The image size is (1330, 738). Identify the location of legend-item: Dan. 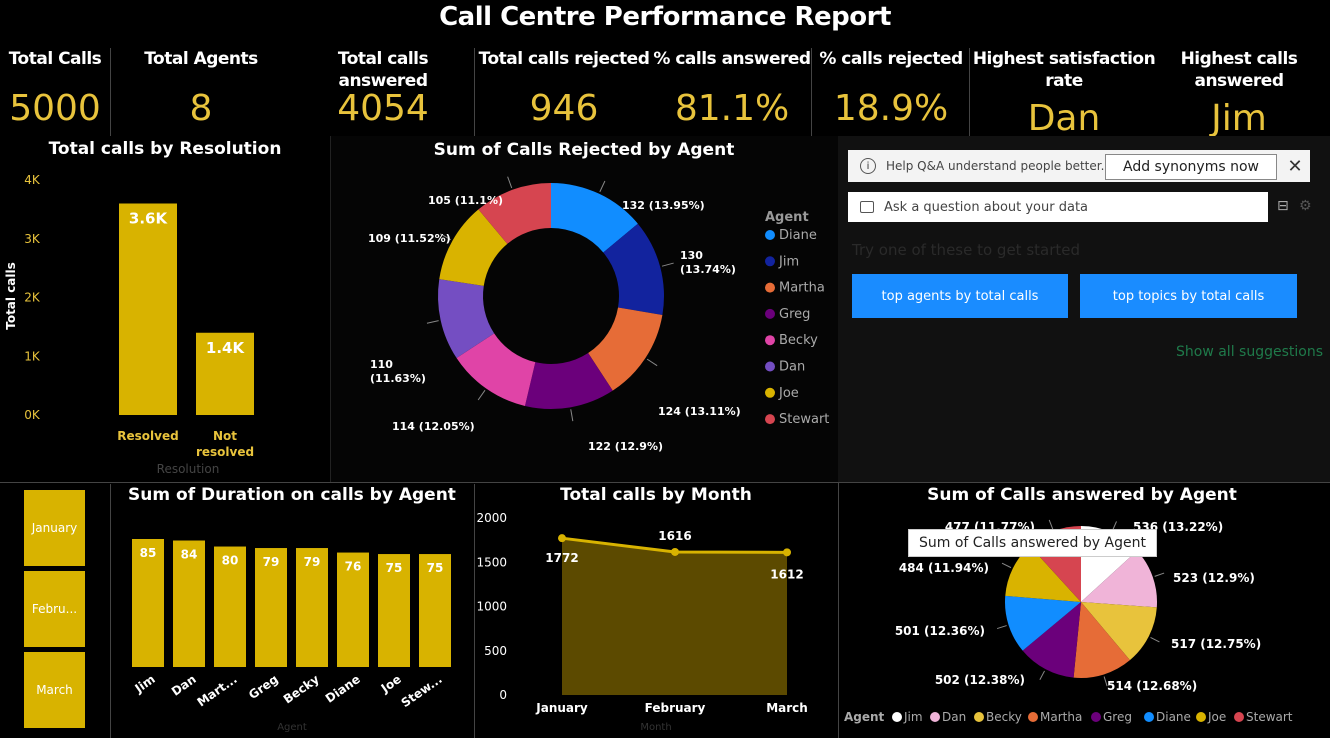
(792, 367).